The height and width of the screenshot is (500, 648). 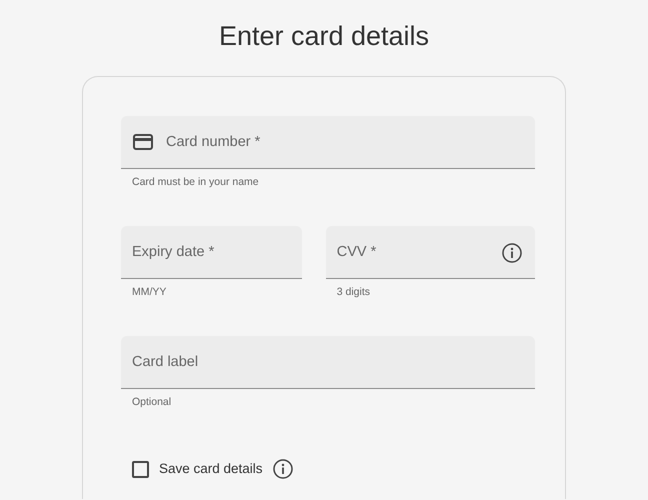 I want to click on hint-text: MM/YY, so click(x=150, y=292).